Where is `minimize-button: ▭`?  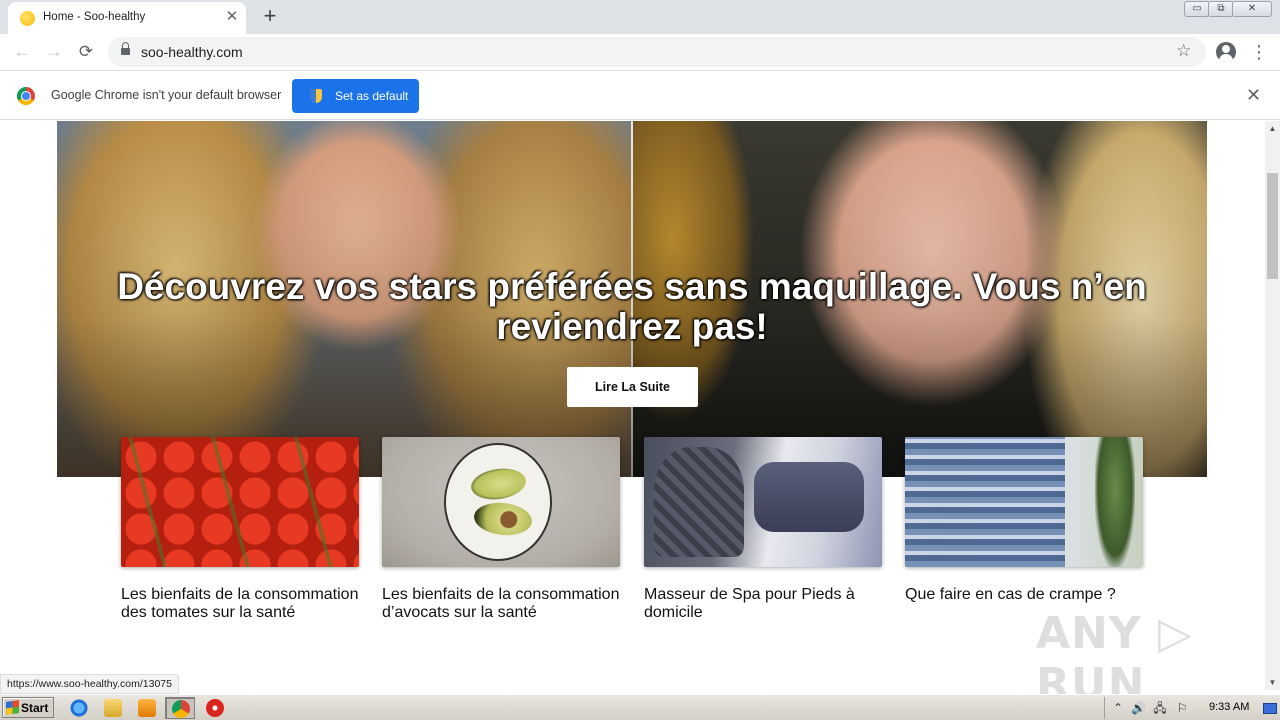
minimize-button: ▭ is located at coordinates (1197, 9).